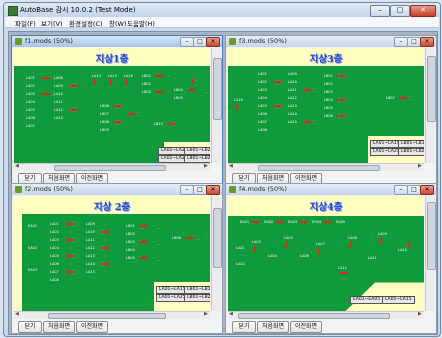  I want to click on title-bar: AutoBase 감시 10.0.2 (Test Mode) – □ ✕, so click(222, 10).